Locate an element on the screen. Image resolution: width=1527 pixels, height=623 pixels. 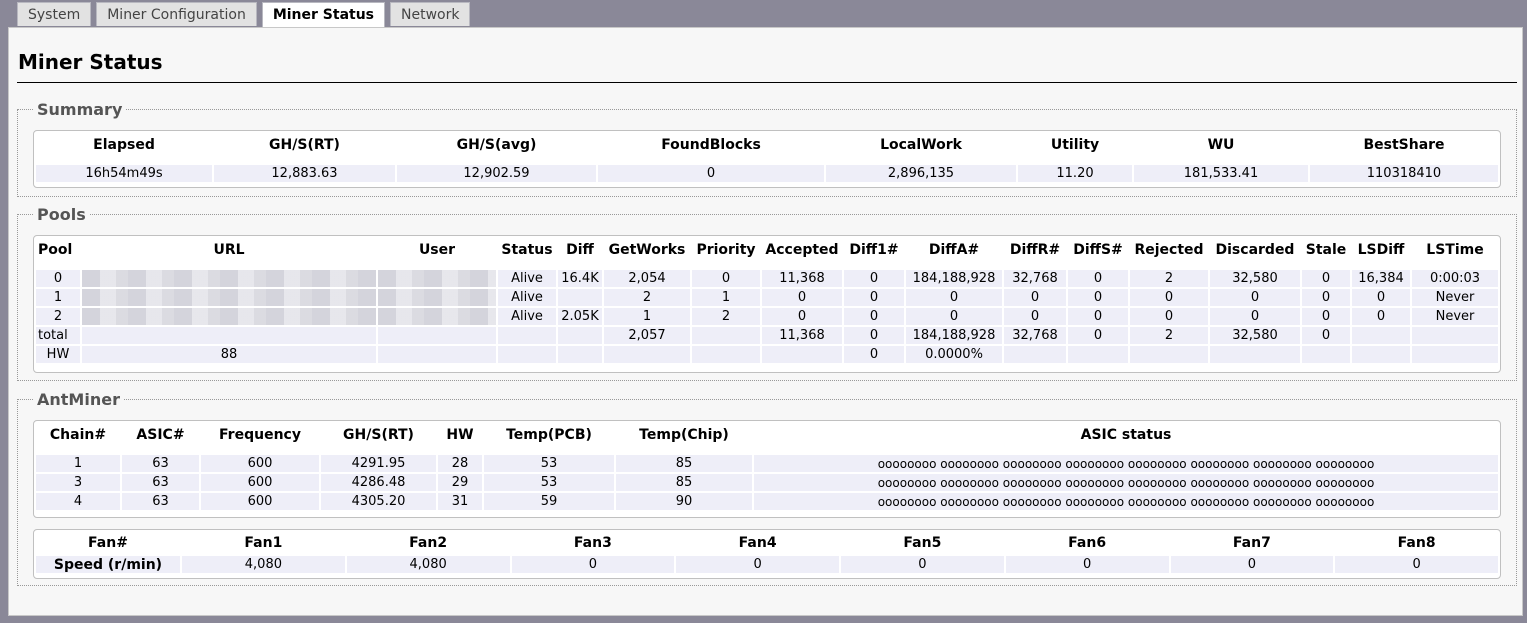
pools-cell-accepted: 0 is located at coordinates (802, 297).